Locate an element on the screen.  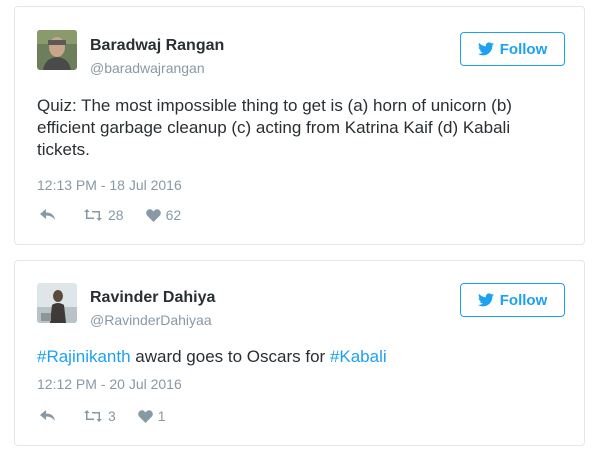
author-name: Baradwaj Rangan is located at coordinates (157, 46).